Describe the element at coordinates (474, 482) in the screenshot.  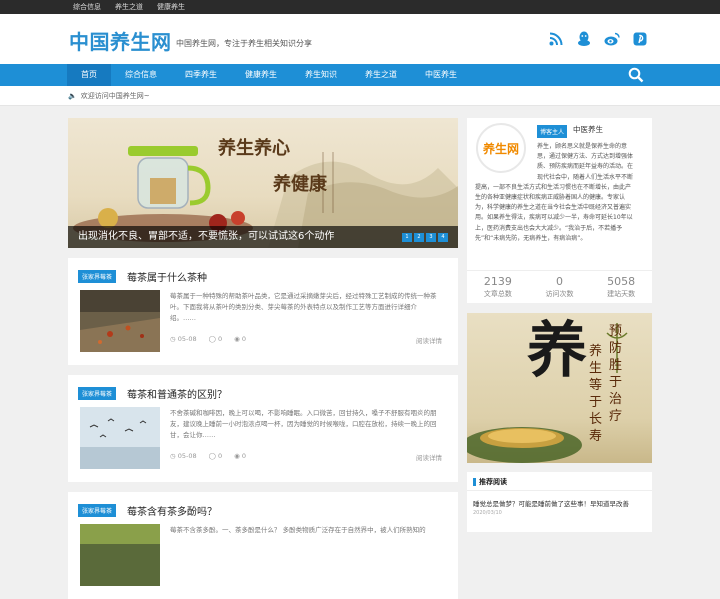
I see `heading-bar` at that location.